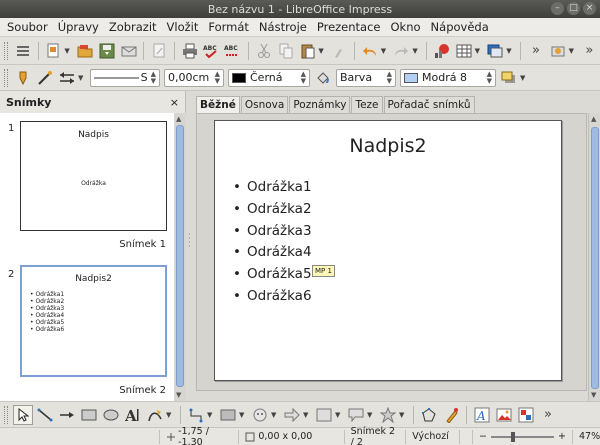 This screenshot has width=600, height=445. Describe the element at coordinates (429, 415) in the screenshot. I see `points-icon` at that location.